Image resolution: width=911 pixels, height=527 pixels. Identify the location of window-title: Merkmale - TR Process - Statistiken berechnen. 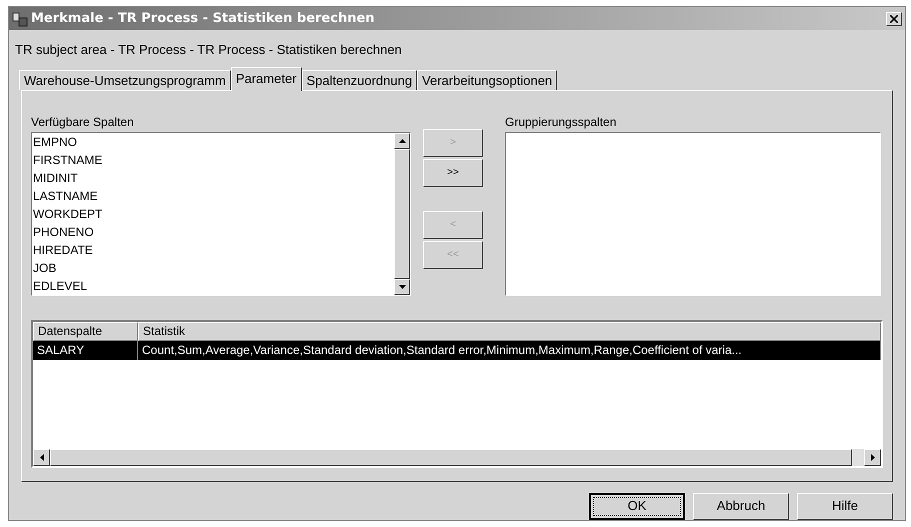
(203, 19).